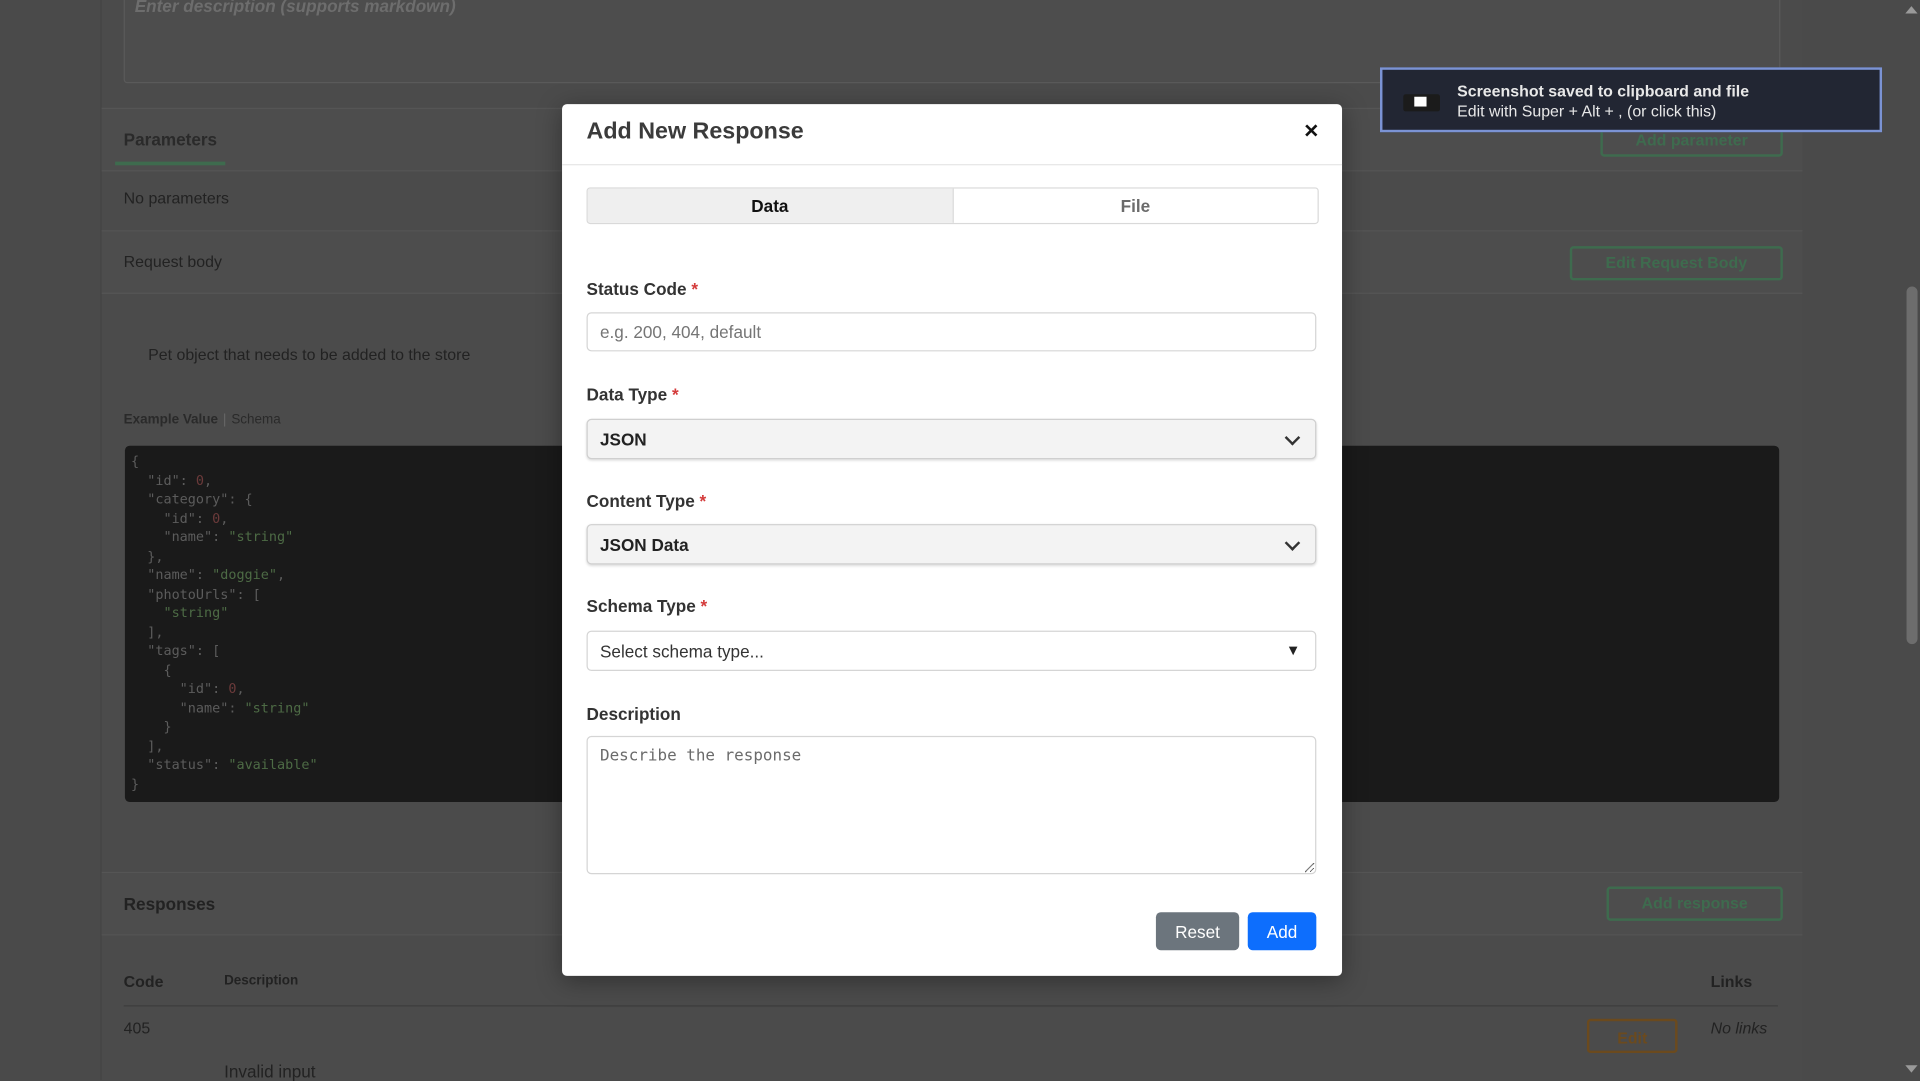 The image size is (1920, 1081). Describe the element at coordinates (640, 501) in the screenshot. I see `content-type-label-text: Content Type` at that location.